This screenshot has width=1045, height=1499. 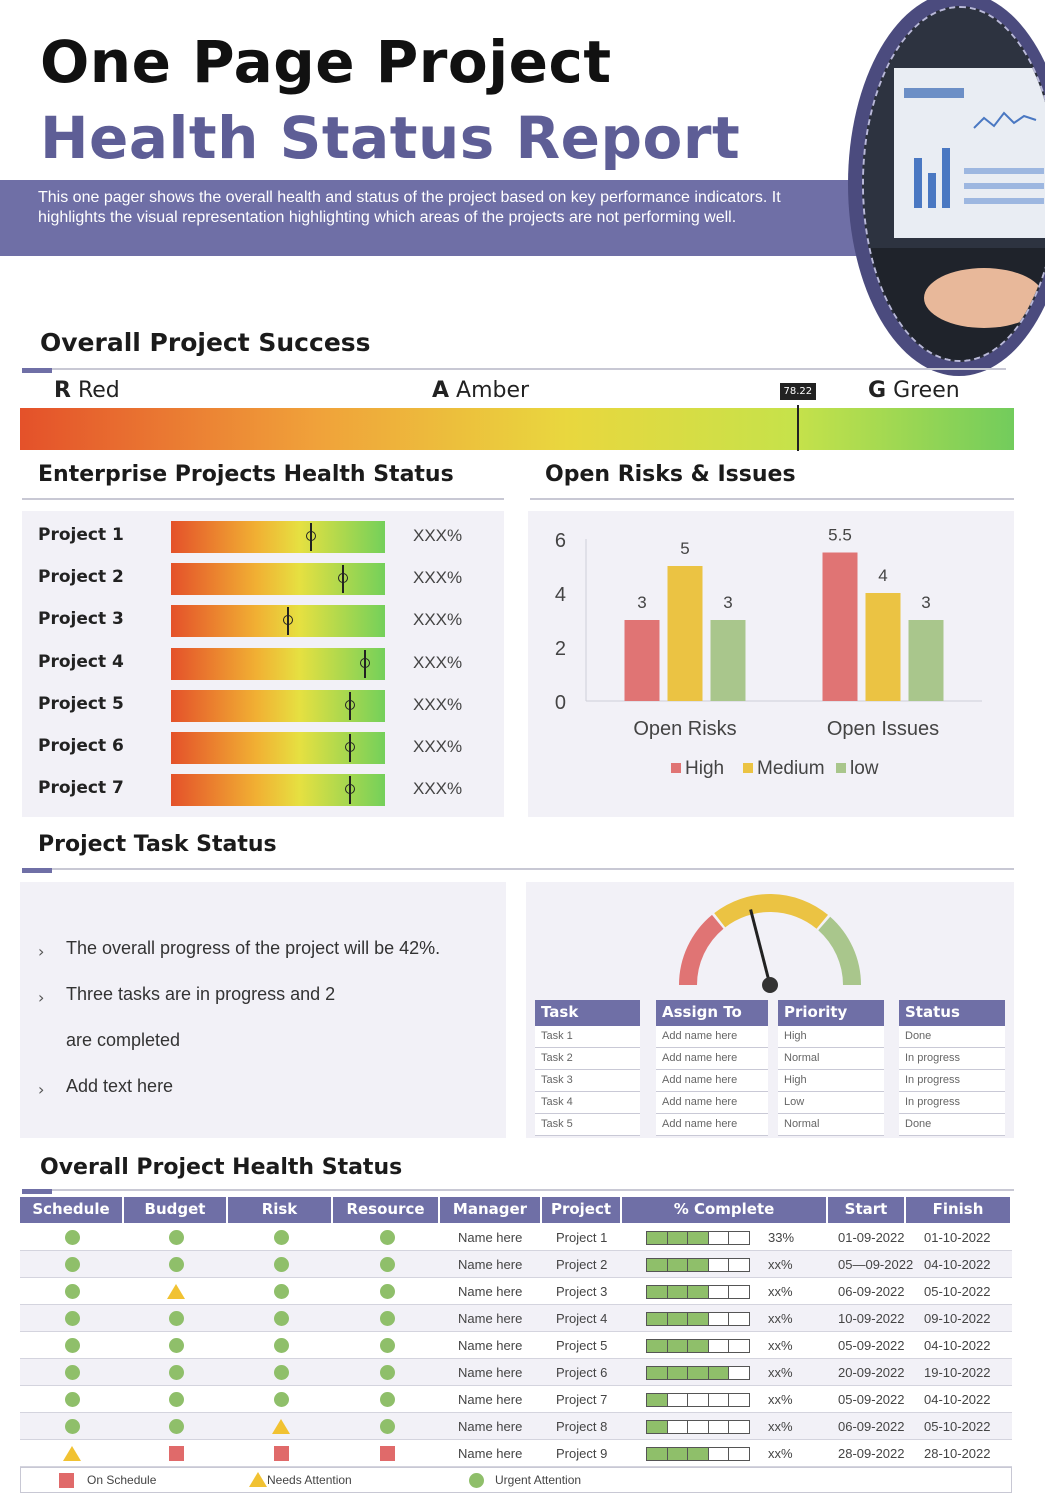 What do you see at coordinates (258, 1479) in the screenshot?
I see `needs-attention-legend-icon` at bounding box center [258, 1479].